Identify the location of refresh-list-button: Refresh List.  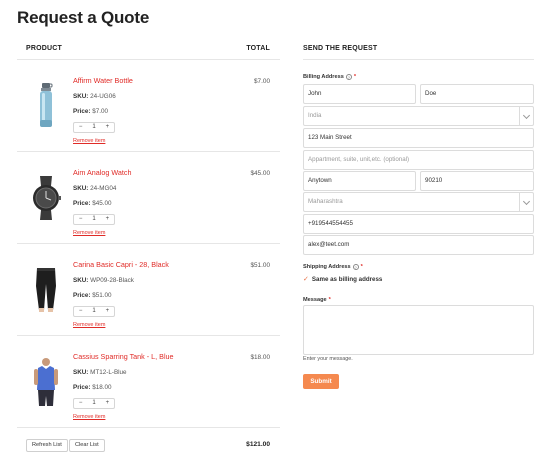
(47, 445).